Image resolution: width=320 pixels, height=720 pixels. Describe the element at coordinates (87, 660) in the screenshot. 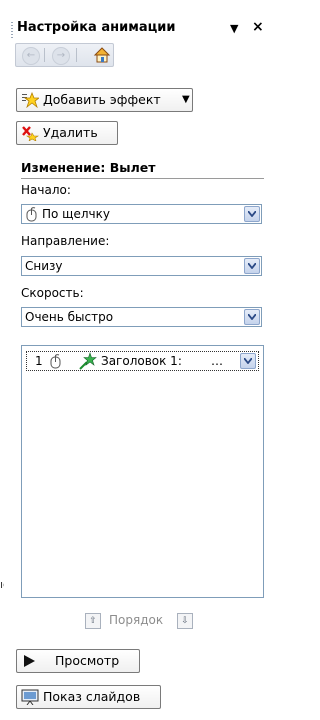

I see `preview-label: Просмотр` at that location.